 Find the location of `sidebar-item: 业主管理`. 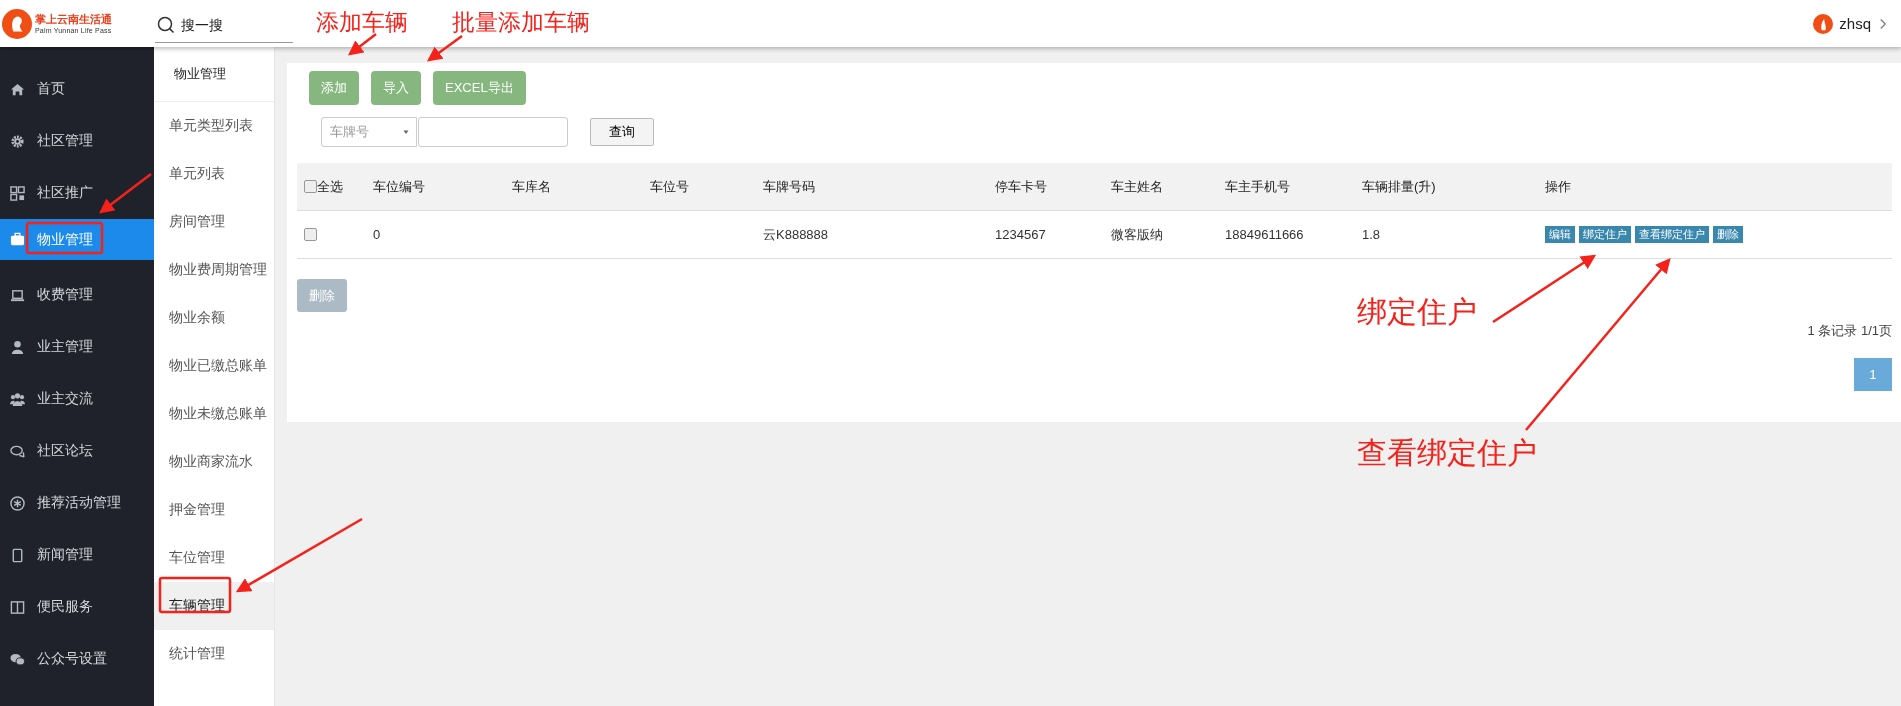

sidebar-item: 业主管理 is located at coordinates (77, 347).